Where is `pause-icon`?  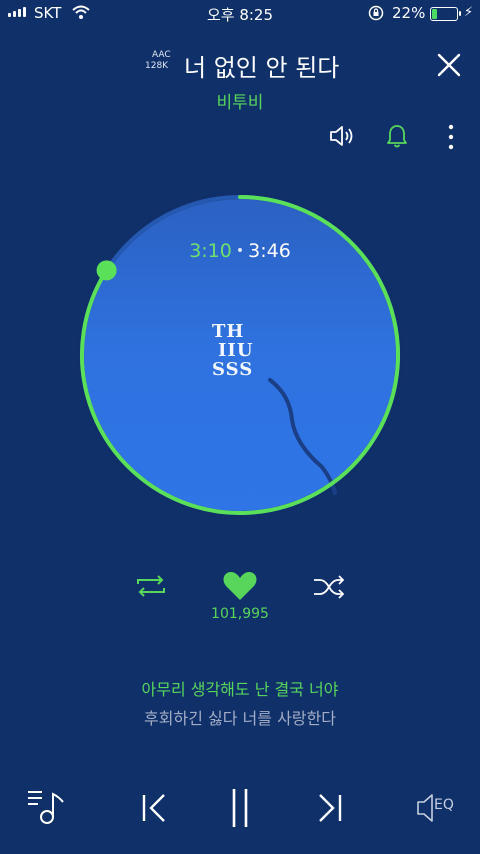
pause-icon is located at coordinates (240, 808).